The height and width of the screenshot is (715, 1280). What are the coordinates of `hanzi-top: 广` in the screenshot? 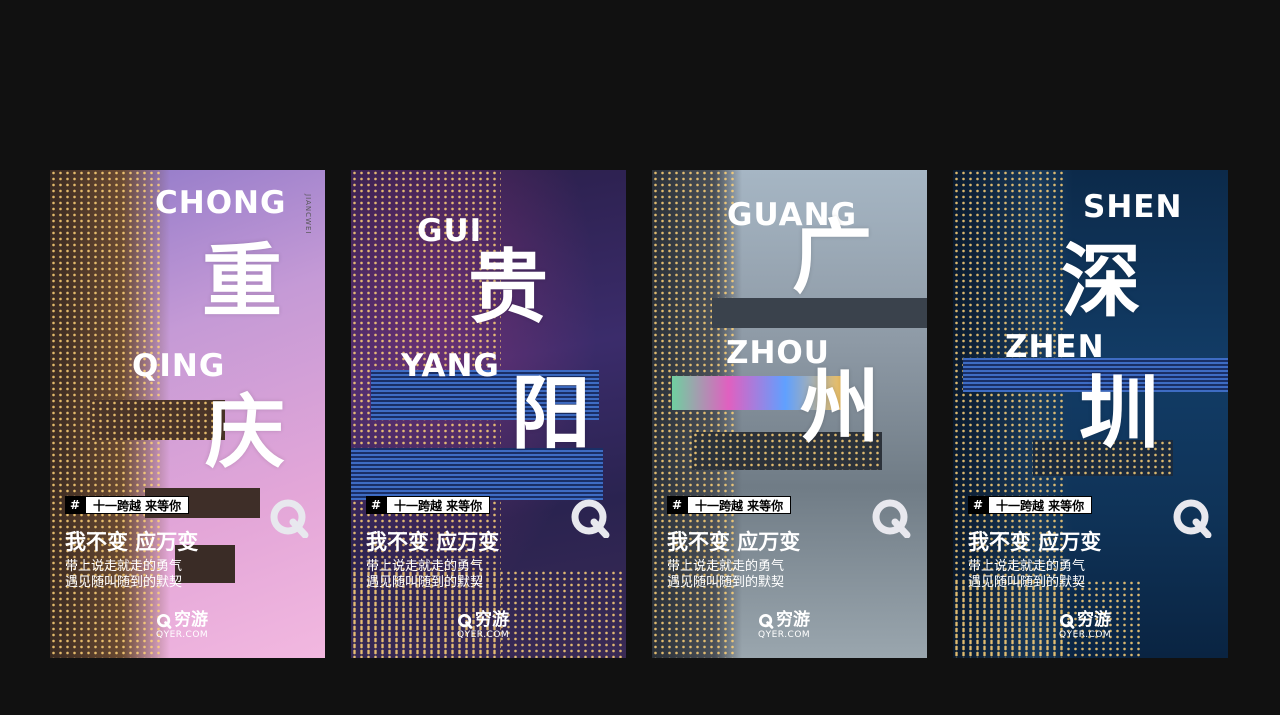 It's located at (832, 257).